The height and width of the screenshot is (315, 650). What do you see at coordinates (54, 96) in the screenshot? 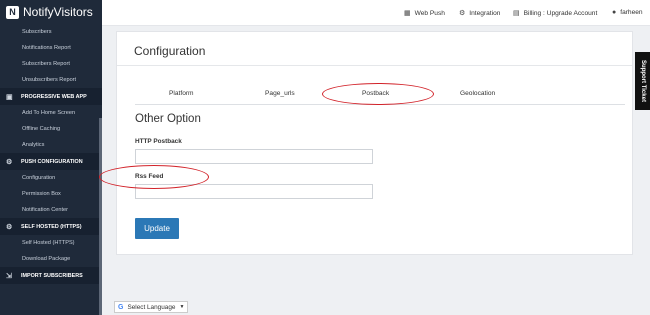
I see `sidebar-item-label: PROGRESSIVE WEB APP` at bounding box center [54, 96].